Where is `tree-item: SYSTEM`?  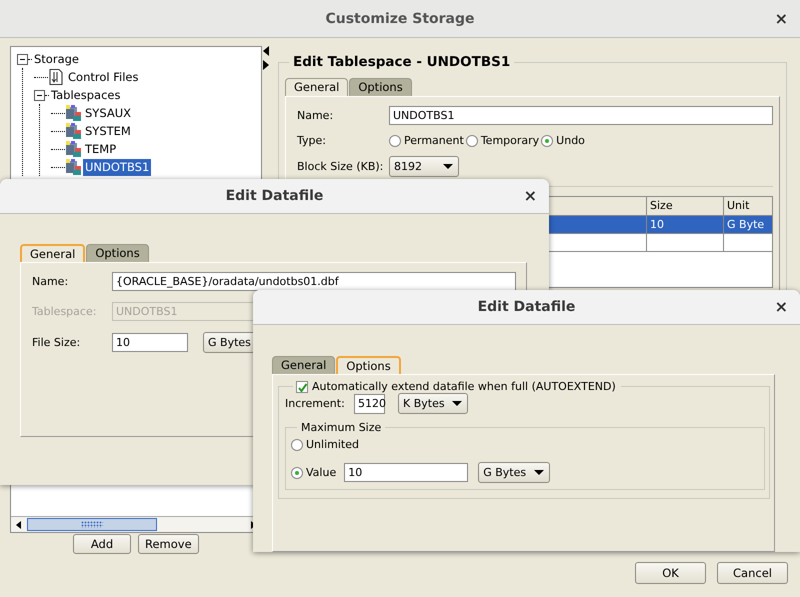 tree-item: SYSTEM is located at coordinates (108, 131).